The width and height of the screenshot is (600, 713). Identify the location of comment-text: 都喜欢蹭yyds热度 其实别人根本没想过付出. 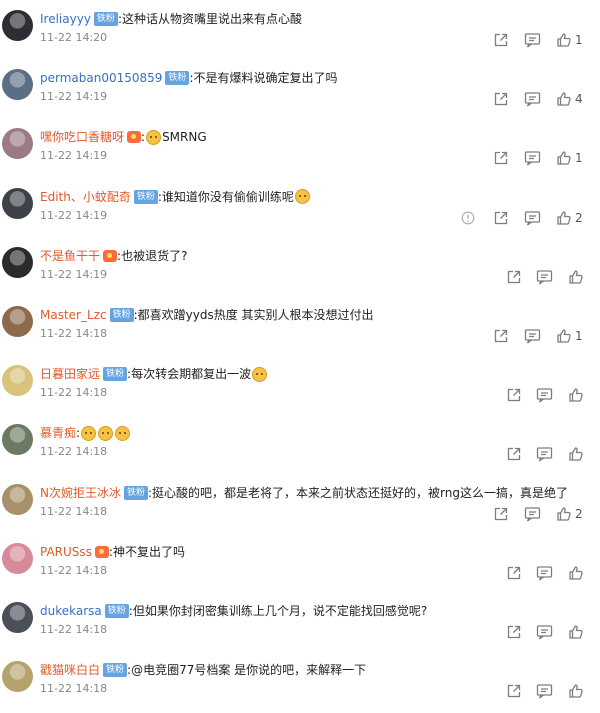
(255, 315).